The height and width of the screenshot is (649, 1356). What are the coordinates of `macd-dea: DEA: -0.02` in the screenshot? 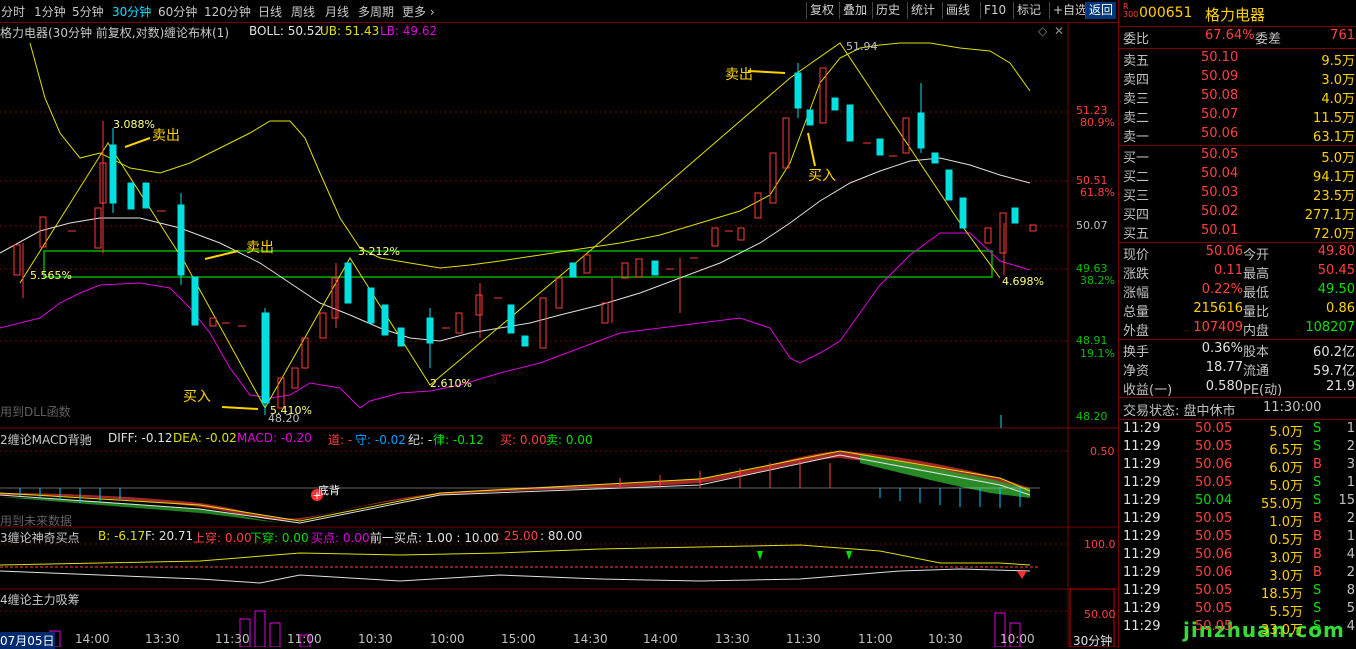 It's located at (205, 438).